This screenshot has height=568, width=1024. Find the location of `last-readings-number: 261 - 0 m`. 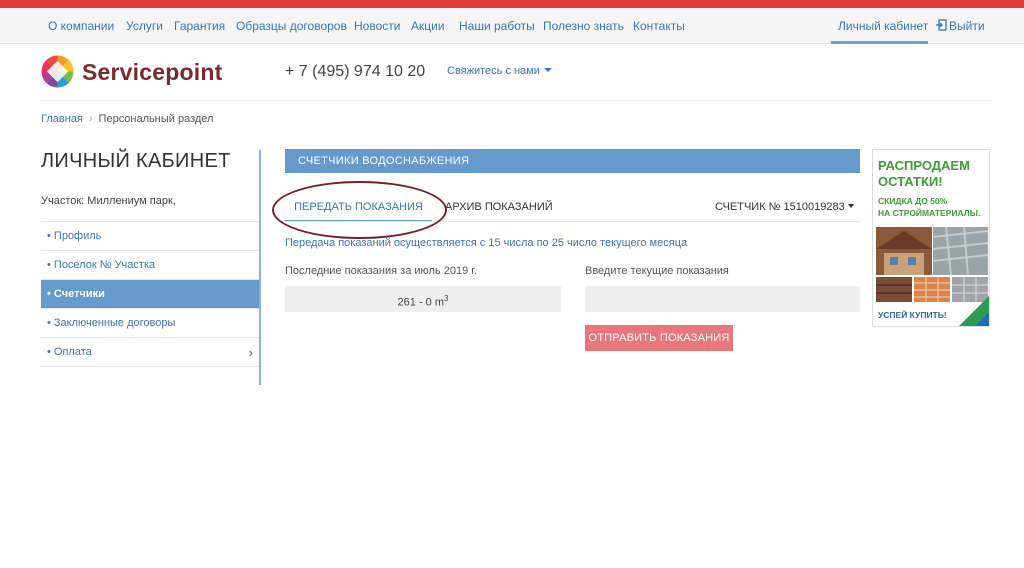

last-readings-number: 261 - 0 m is located at coordinates (420, 302).